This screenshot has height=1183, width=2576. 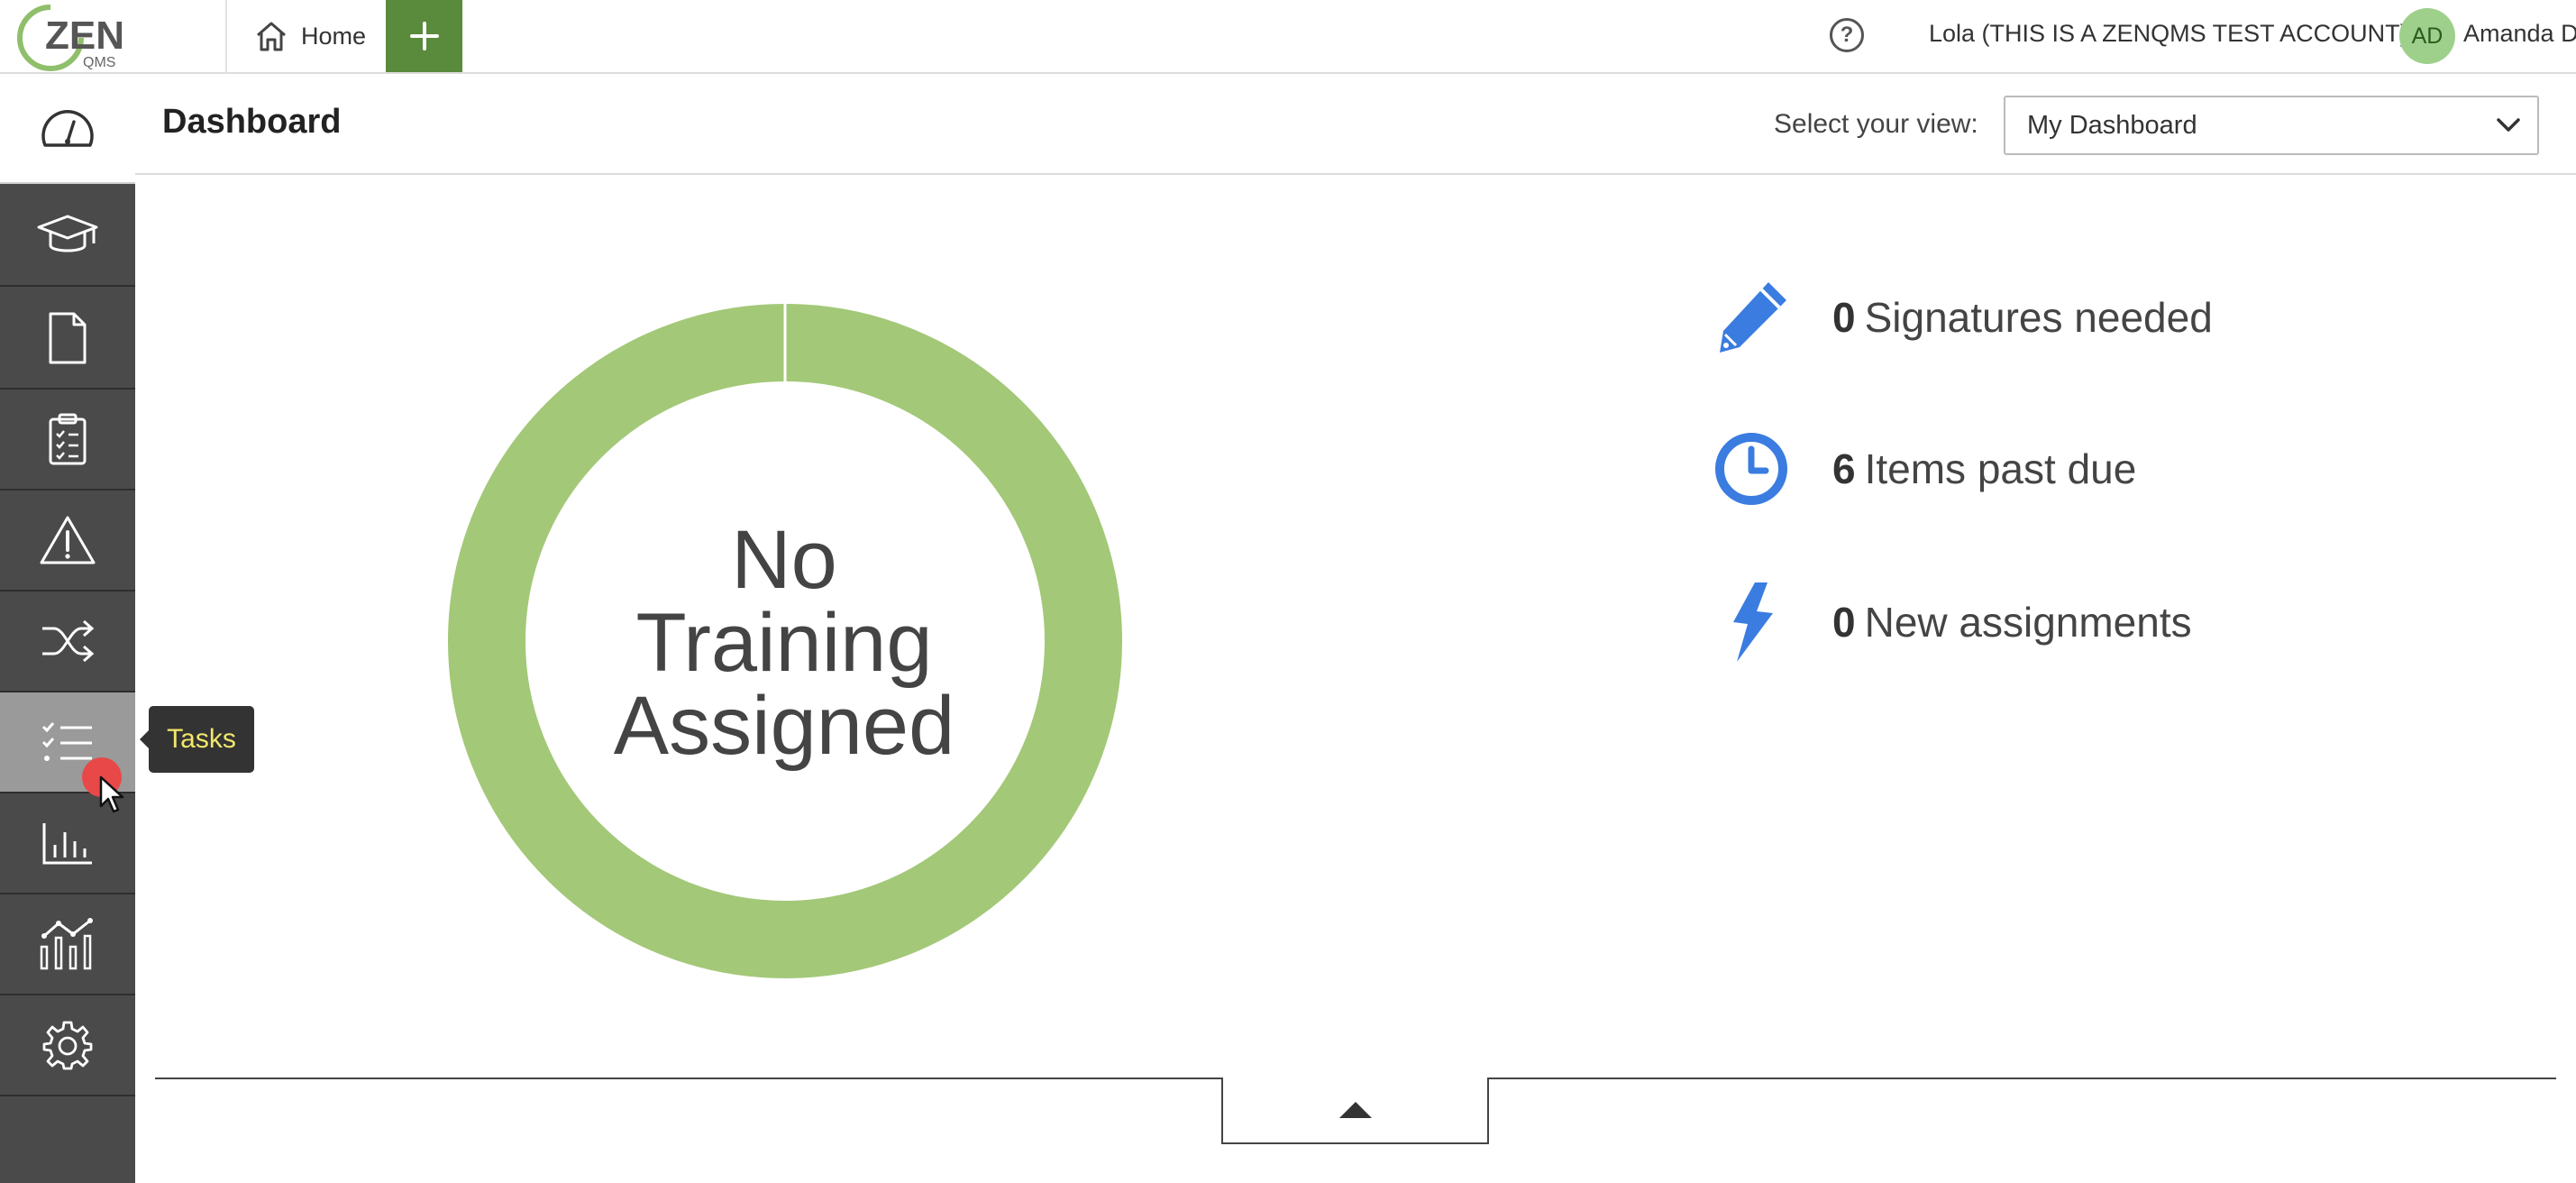 I want to click on gear-icon, so click(x=67, y=1045).